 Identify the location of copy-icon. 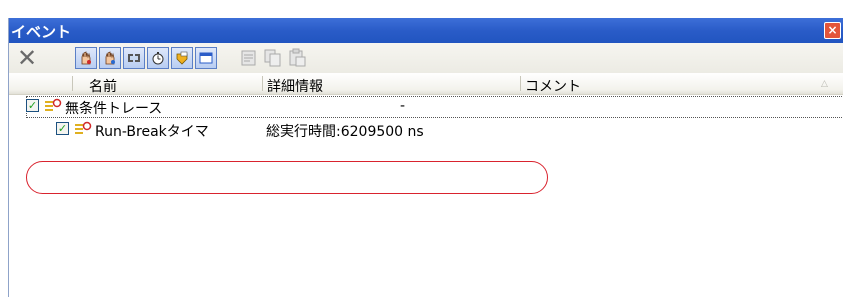
(273, 58).